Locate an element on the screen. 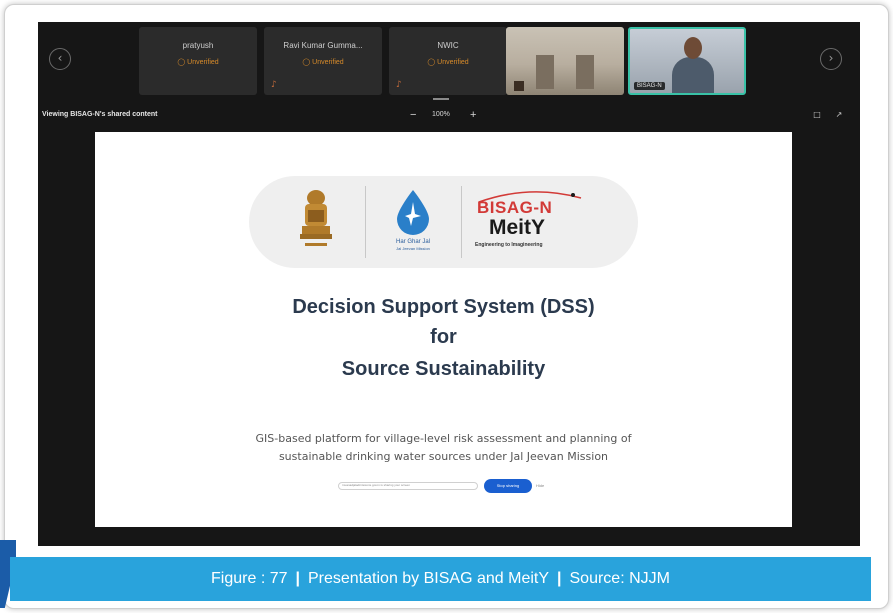 This screenshot has height=613, width=893. chevron-right-icon: › is located at coordinates (831, 59).